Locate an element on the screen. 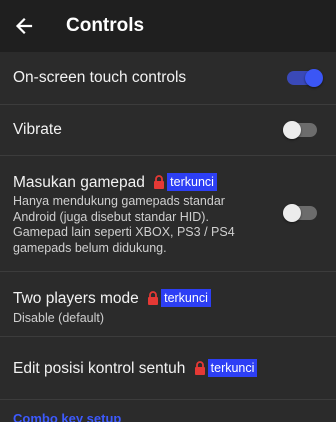 This screenshot has width=336, height=422. summary-line: Android (juga disebut standar HID). is located at coordinates (111, 216).